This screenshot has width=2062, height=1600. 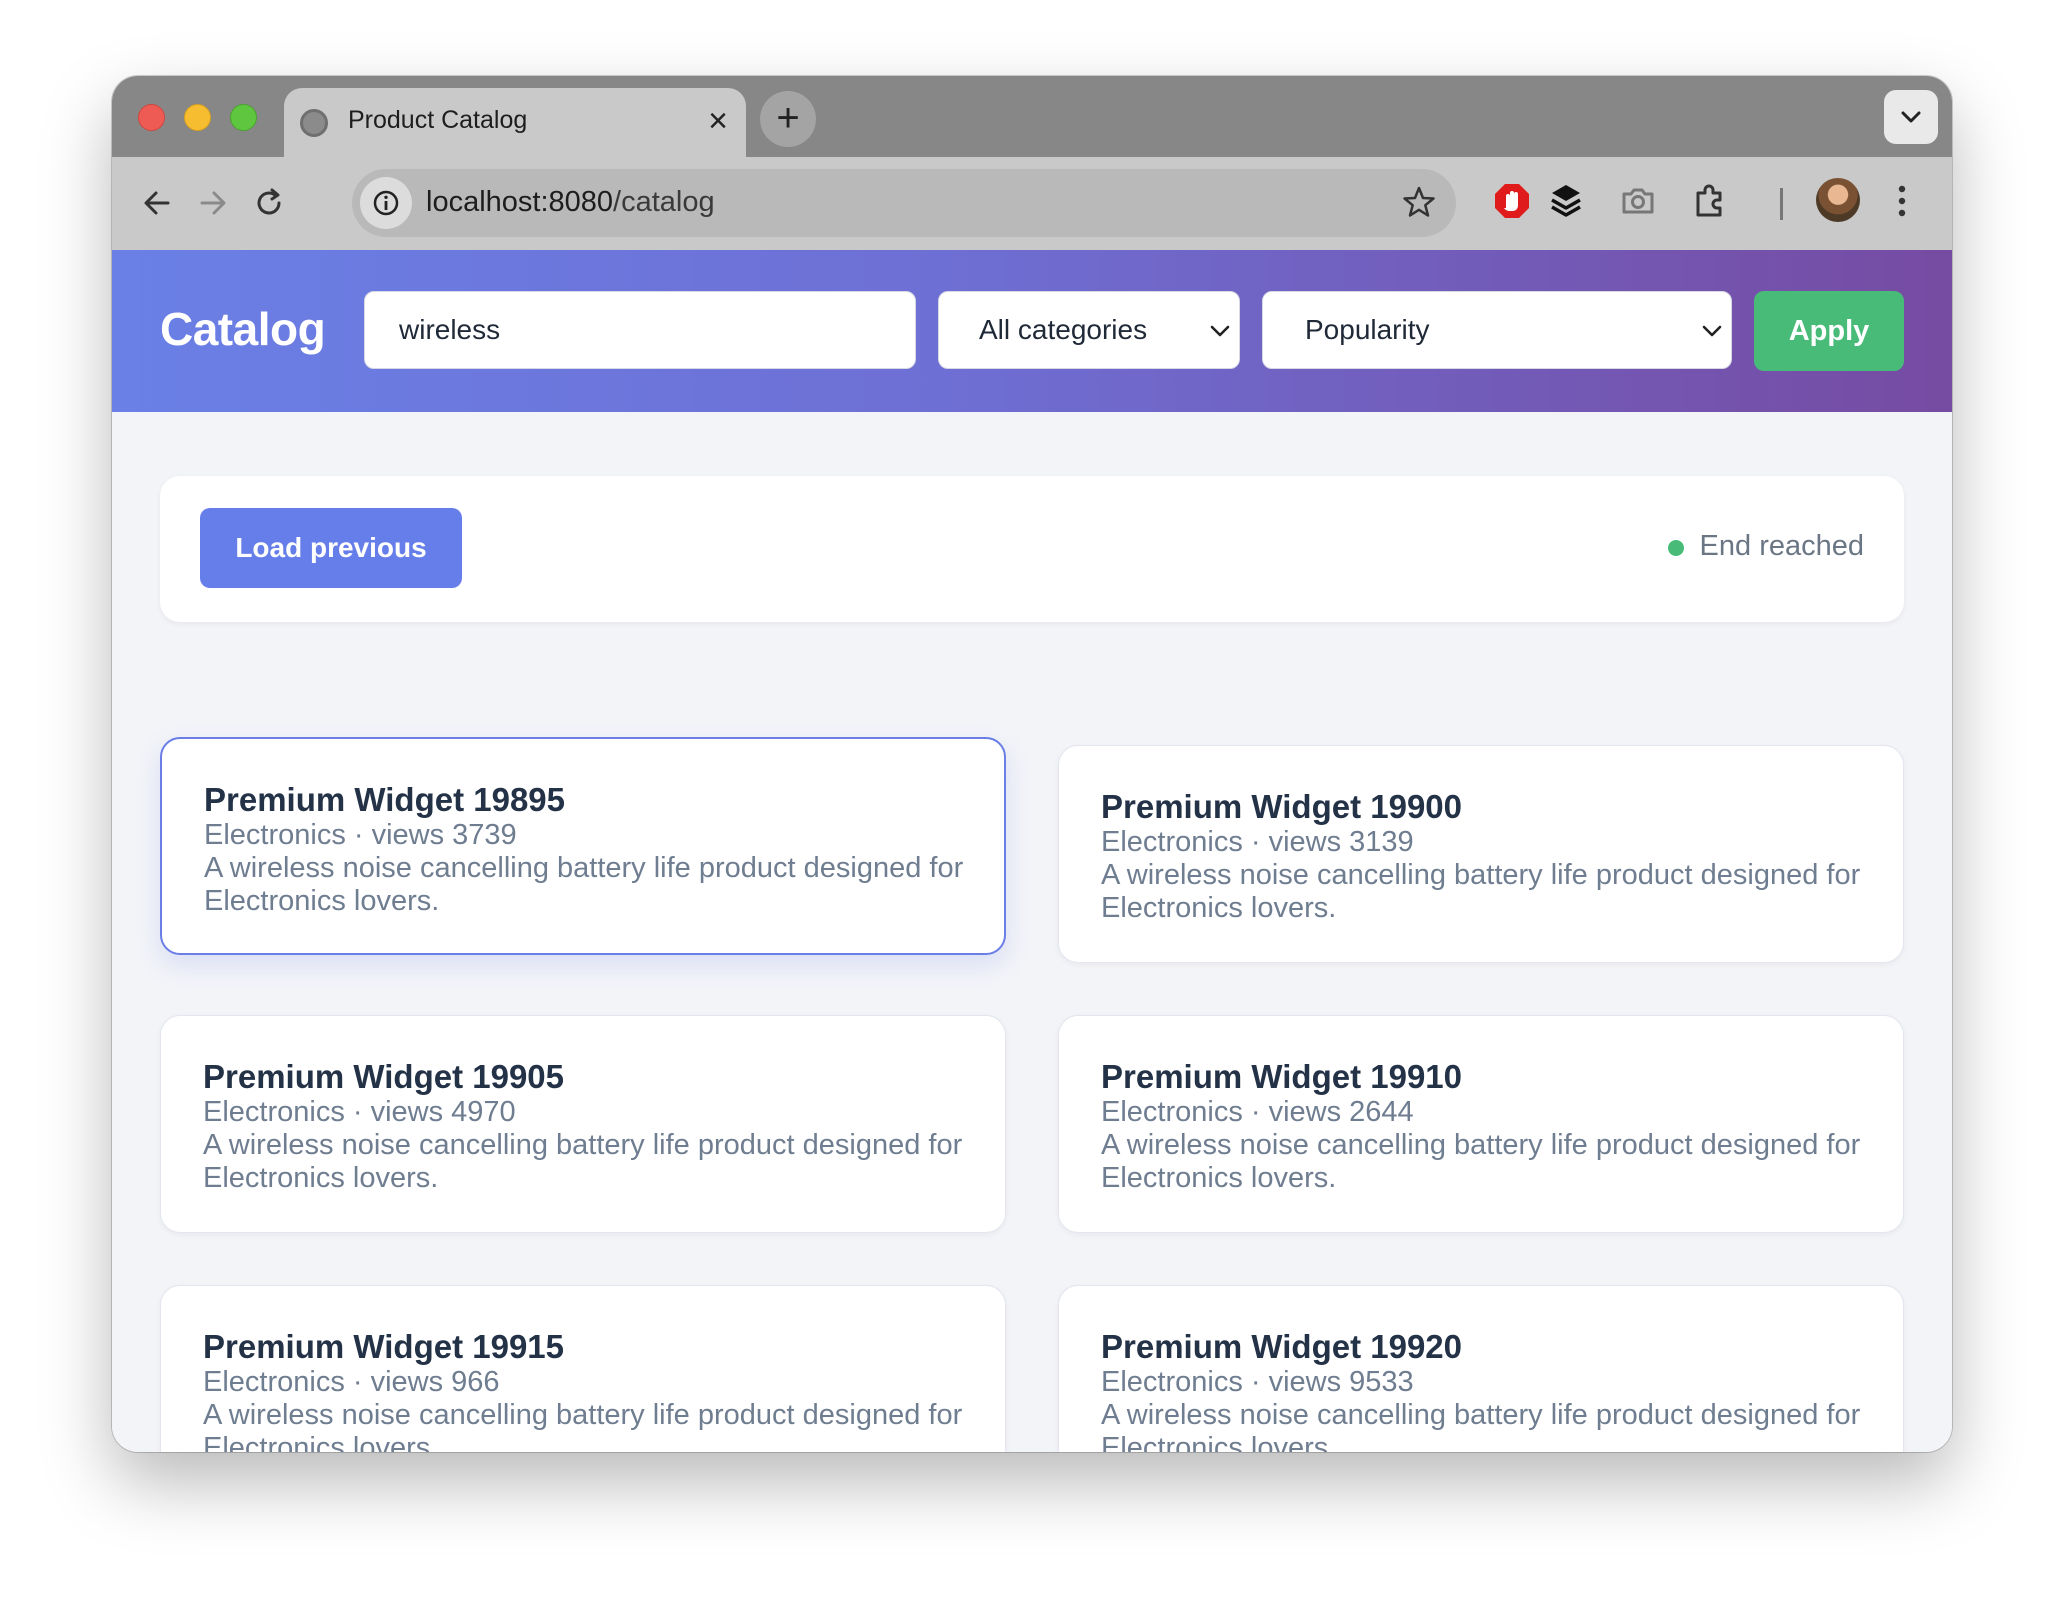 What do you see at coordinates (384, 1076) in the screenshot?
I see `product-title: Premium Widget 19905` at bounding box center [384, 1076].